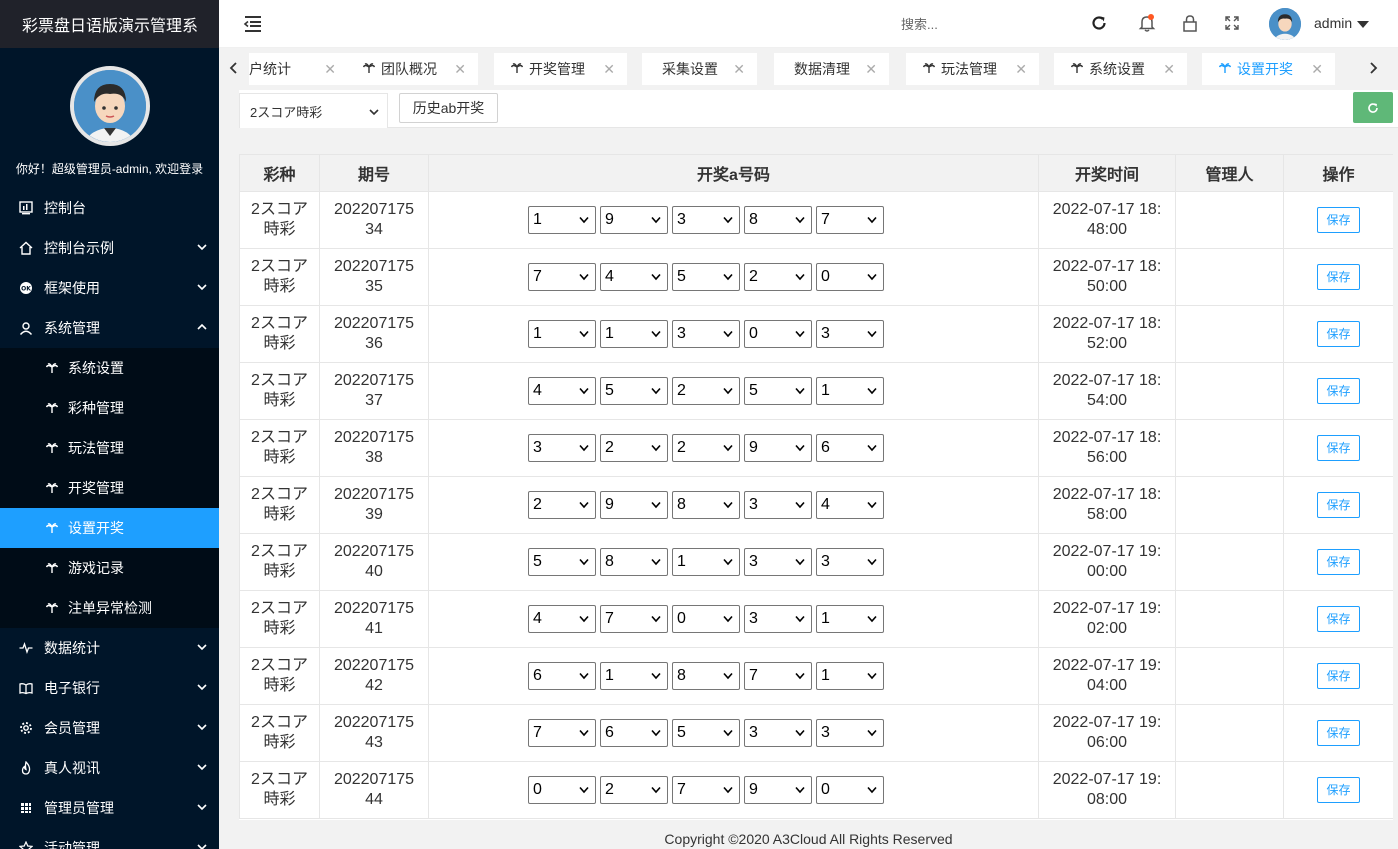 The height and width of the screenshot is (849, 1398). Describe the element at coordinates (109, 106) in the screenshot. I see `avatar` at that location.